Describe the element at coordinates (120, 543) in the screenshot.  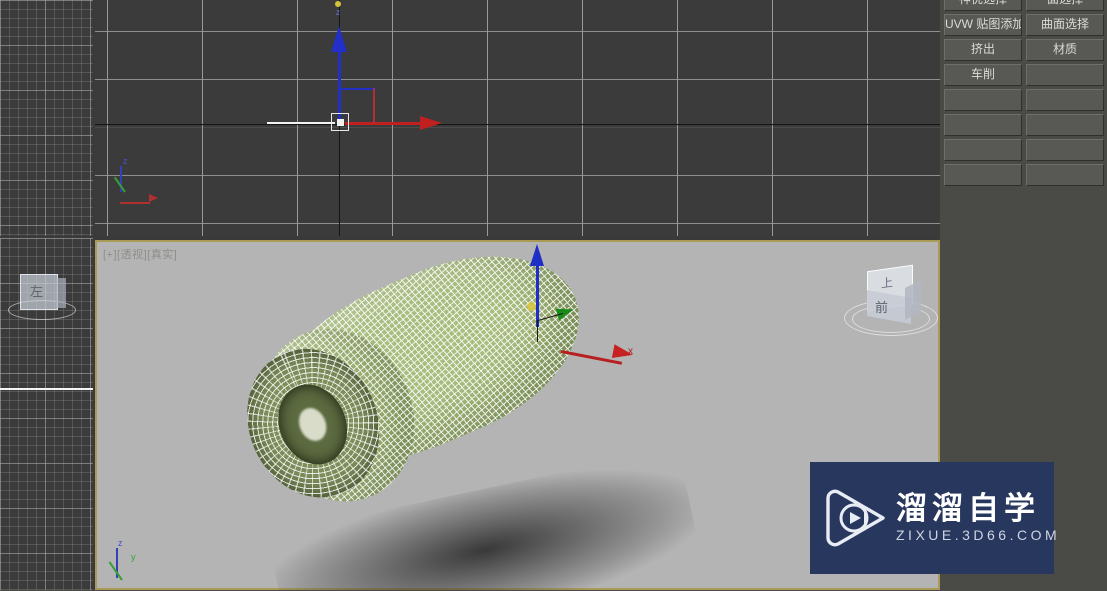
I see `tripod-z-label: z` at that location.